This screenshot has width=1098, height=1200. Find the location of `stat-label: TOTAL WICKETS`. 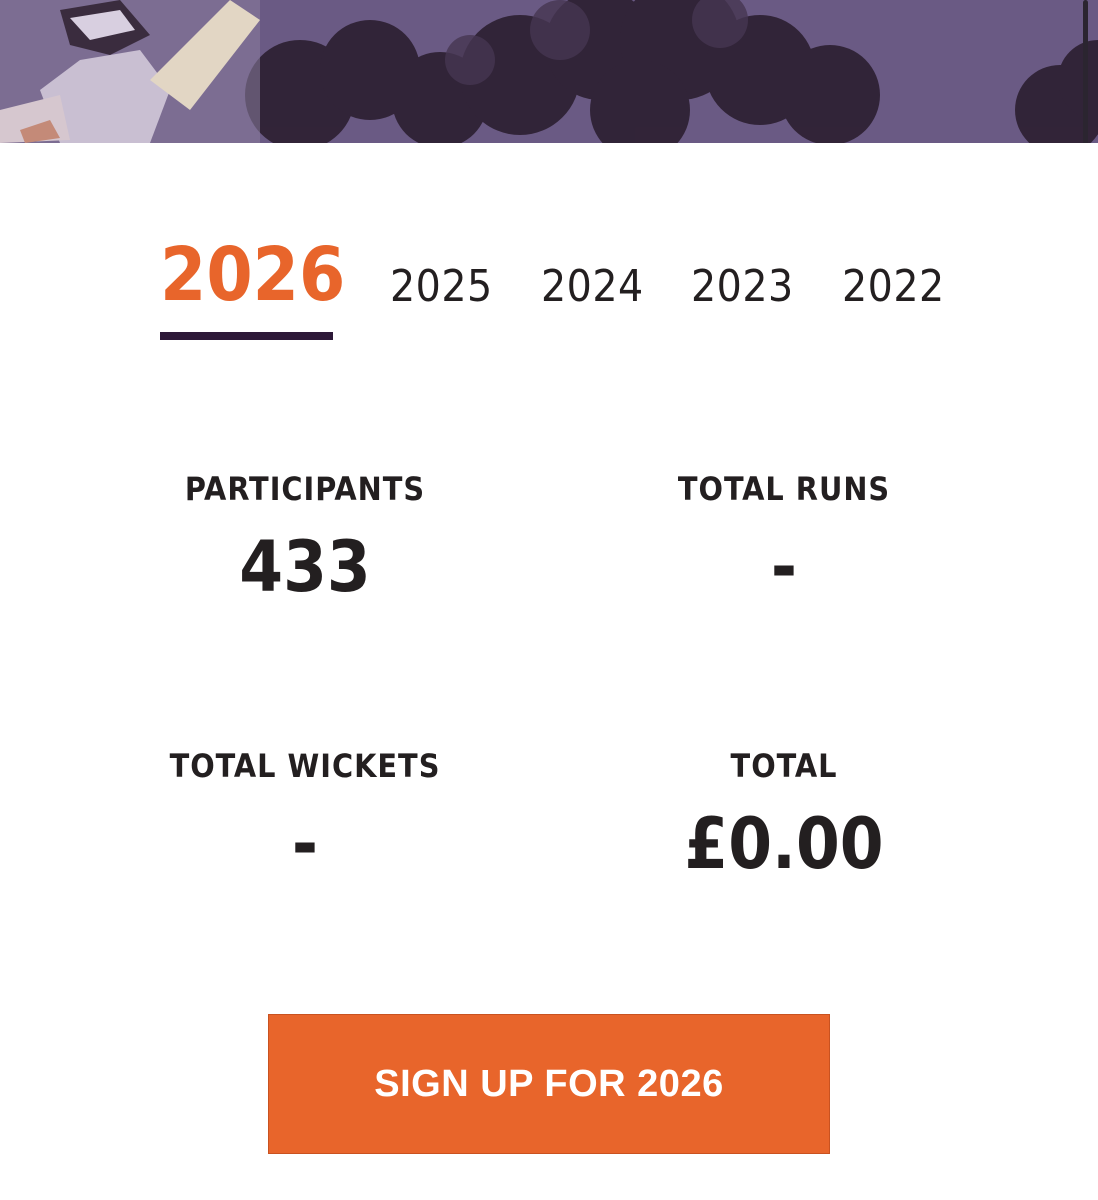

stat-label: TOTAL WICKETS is located at coordinates (305, 766).